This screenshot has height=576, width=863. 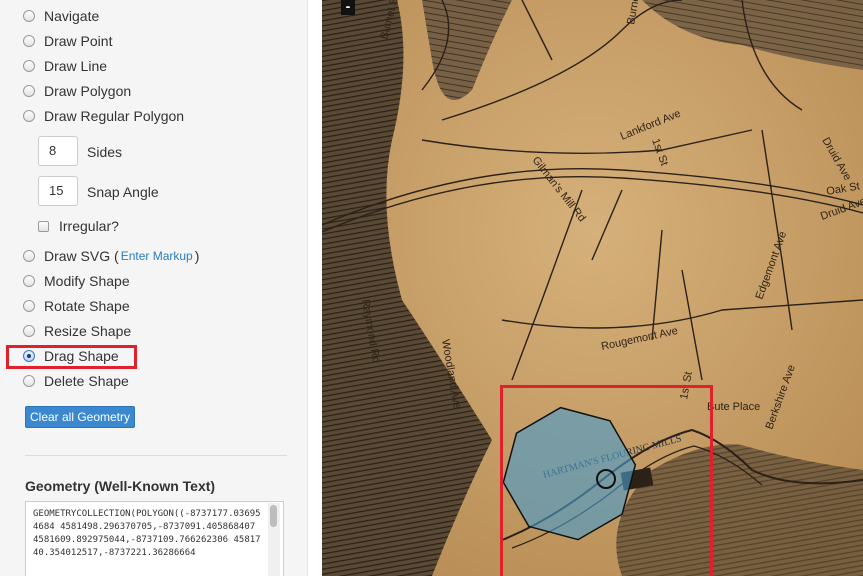 I want to click on option-label: Delete Shape, so click(x=86, y=381).